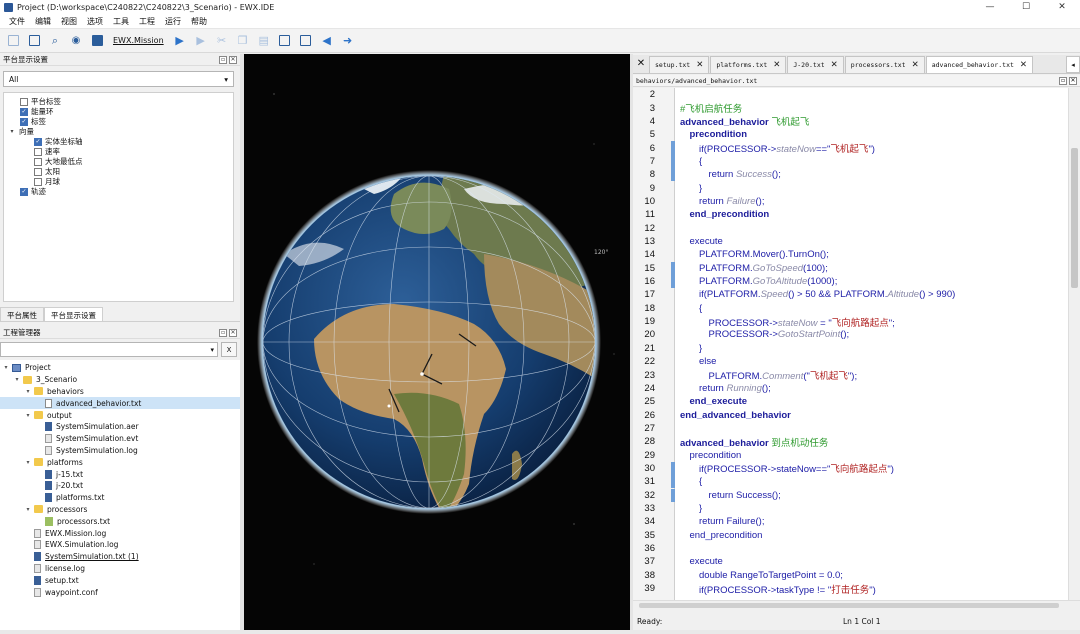 The height and width of the screenshot is (634, 1080). What do you see at coordinates (850, 348) in the screenshot?
I see `code-line: 21}` at bounding box center [850, 348].